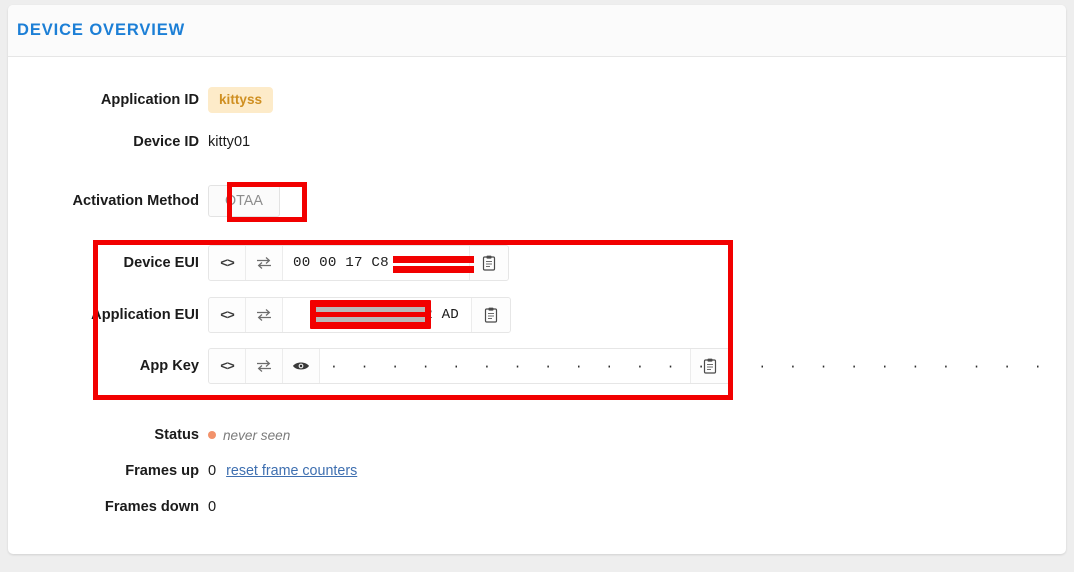 The height and width of the screenshot is (572, 1074). What do you see at coordinates (291, 471) in the screenshot?
I see `reset-frame-counters-link: reset frame counters` at bounding box center [291, 471].